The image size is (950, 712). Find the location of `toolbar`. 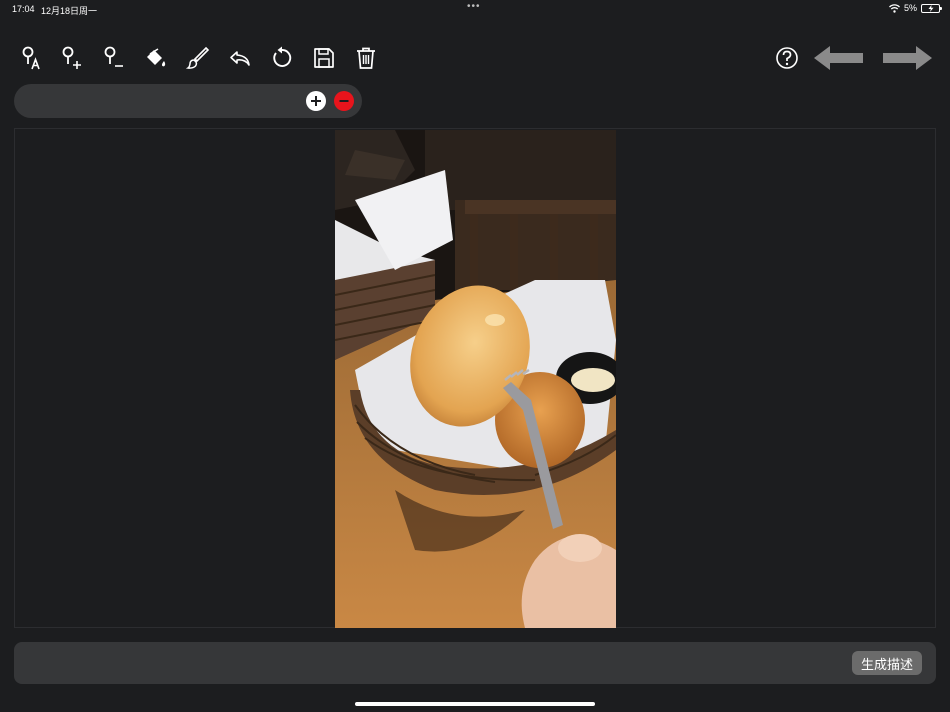

toolbar is located at coordinates (475, 58).